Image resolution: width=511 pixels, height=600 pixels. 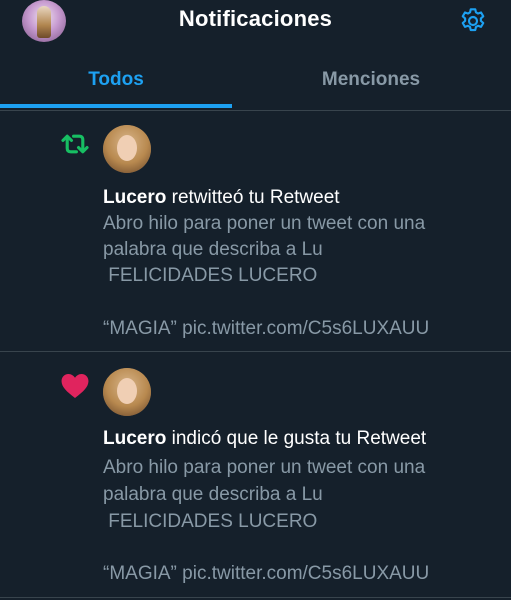 What do you see at coordinates (75, 385) in the screenshot?
I see `heart-icon` at bounding box center [75, 385].